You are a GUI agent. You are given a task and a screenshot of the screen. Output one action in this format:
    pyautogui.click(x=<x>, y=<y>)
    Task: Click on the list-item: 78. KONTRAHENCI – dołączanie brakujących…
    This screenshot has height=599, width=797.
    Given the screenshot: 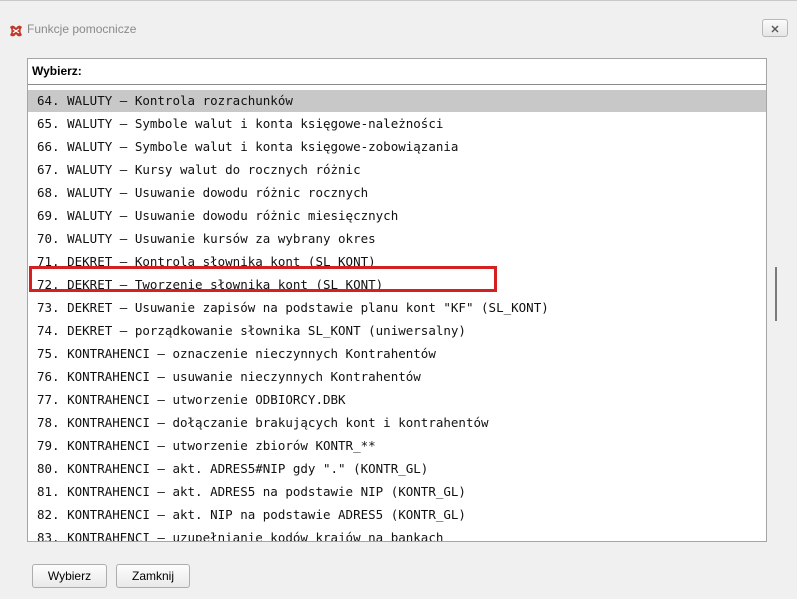 What is the action you would take?
    pyautogui.click(x=397, y=423)
    